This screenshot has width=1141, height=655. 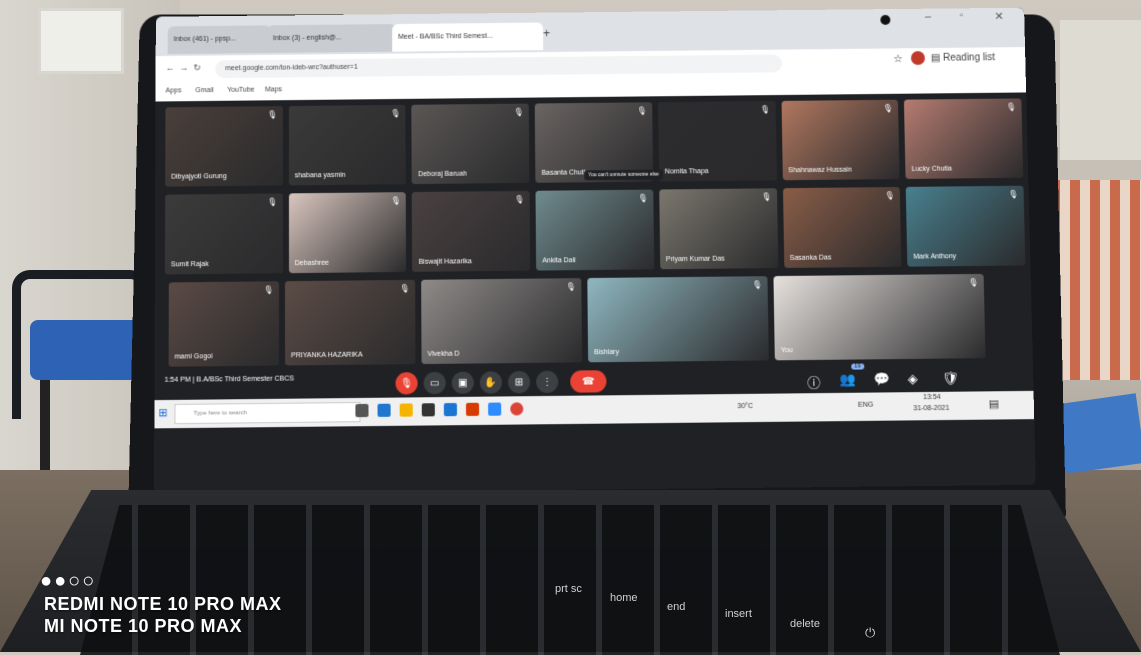 I want to click on participant-name: Dibyajyoti Gurung, so click(x=199, y=177).